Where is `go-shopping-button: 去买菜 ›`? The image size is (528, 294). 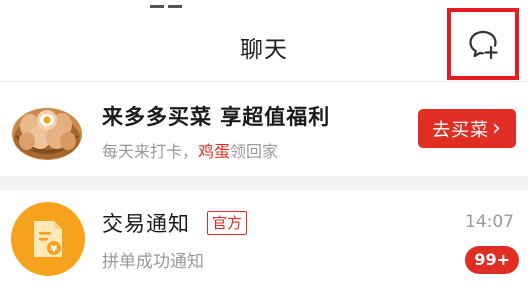
go-shopping-button: 去买菜 › is located at coordinates (467, 128).